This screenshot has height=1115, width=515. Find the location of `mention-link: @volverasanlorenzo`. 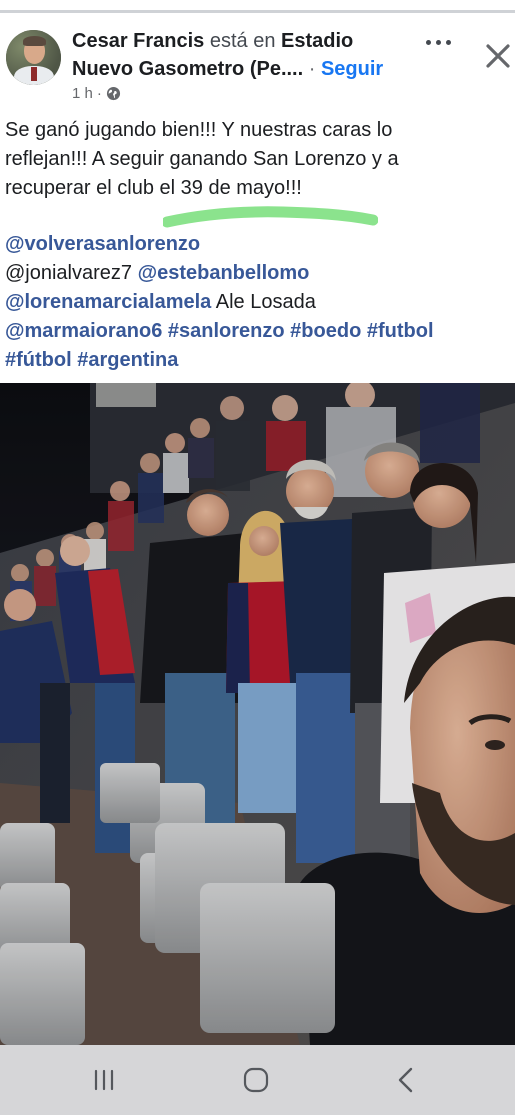

mention-link: @volverasanlorenzo is located at coordinates (102, 244).